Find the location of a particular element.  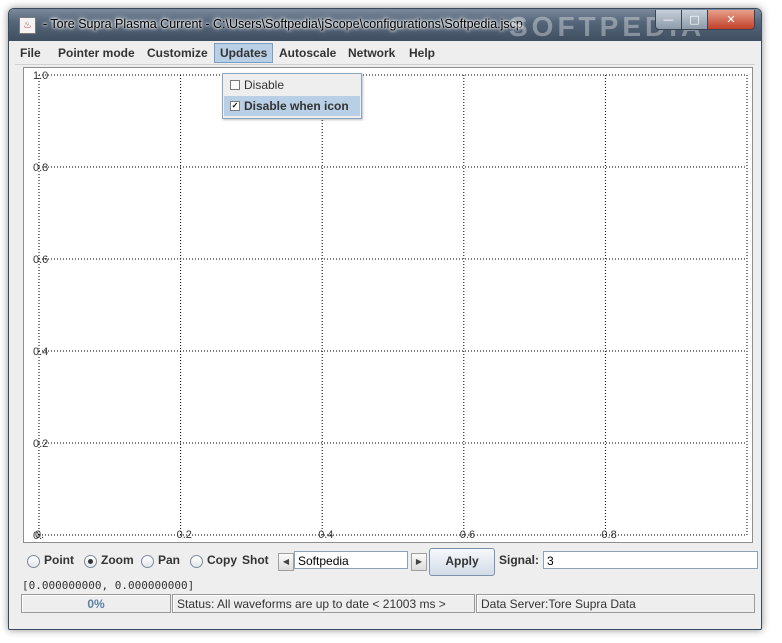

menu-item-label: Disable is located at coordinates (264, 85).